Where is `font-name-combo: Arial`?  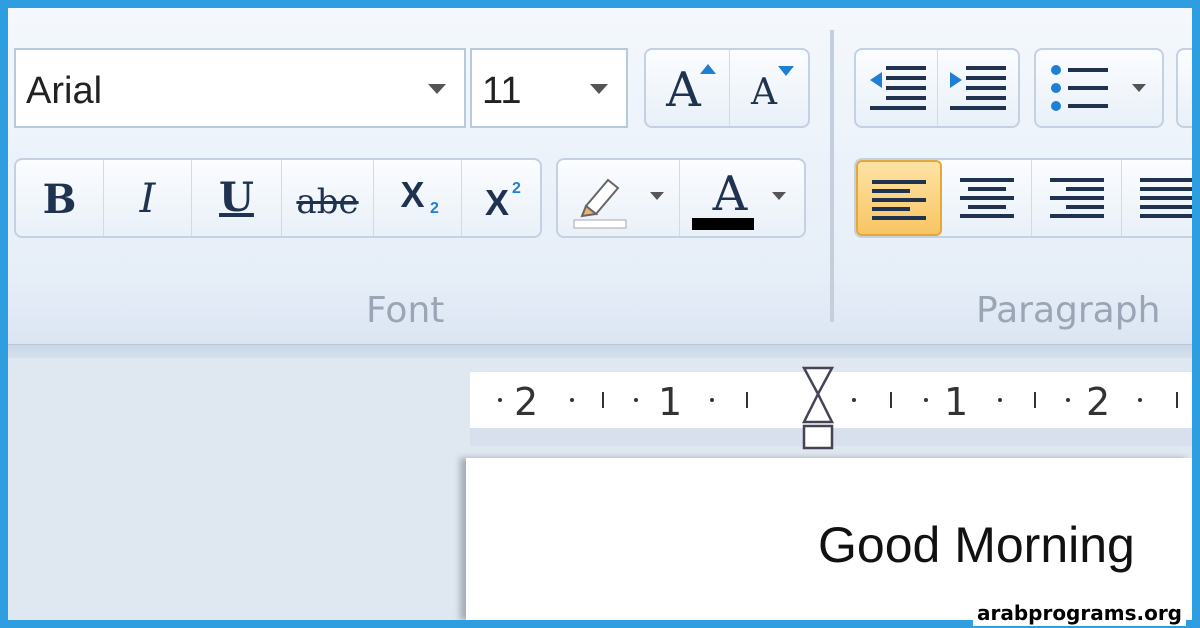 font-name-combo: Arial is located at coordinates (240, 88).